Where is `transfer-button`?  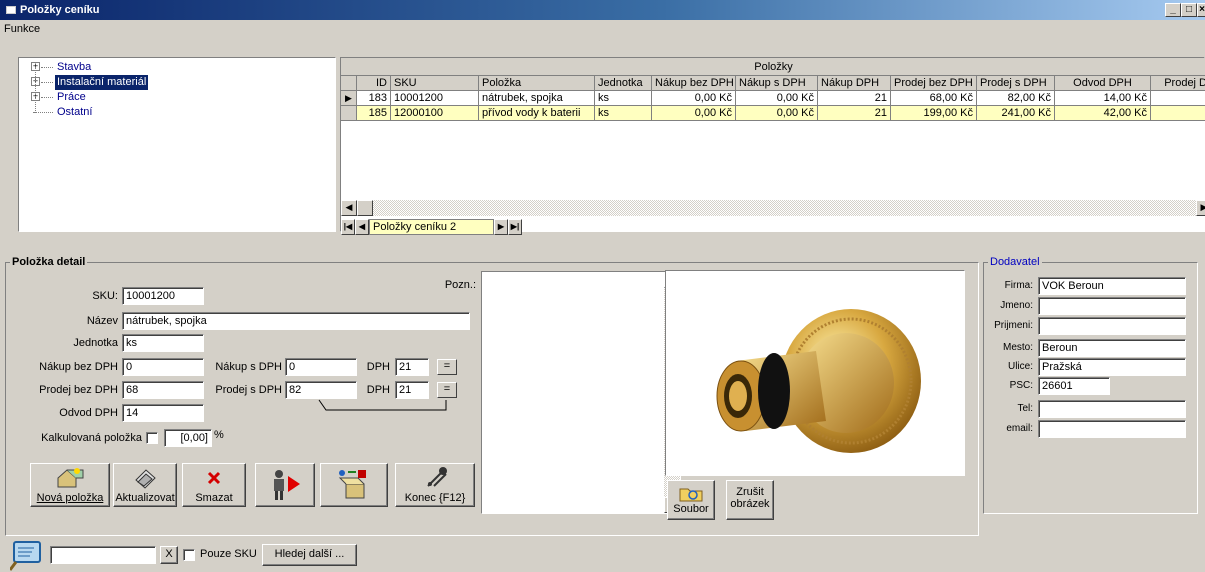
transfer-button is located at coordinates (285, 485).